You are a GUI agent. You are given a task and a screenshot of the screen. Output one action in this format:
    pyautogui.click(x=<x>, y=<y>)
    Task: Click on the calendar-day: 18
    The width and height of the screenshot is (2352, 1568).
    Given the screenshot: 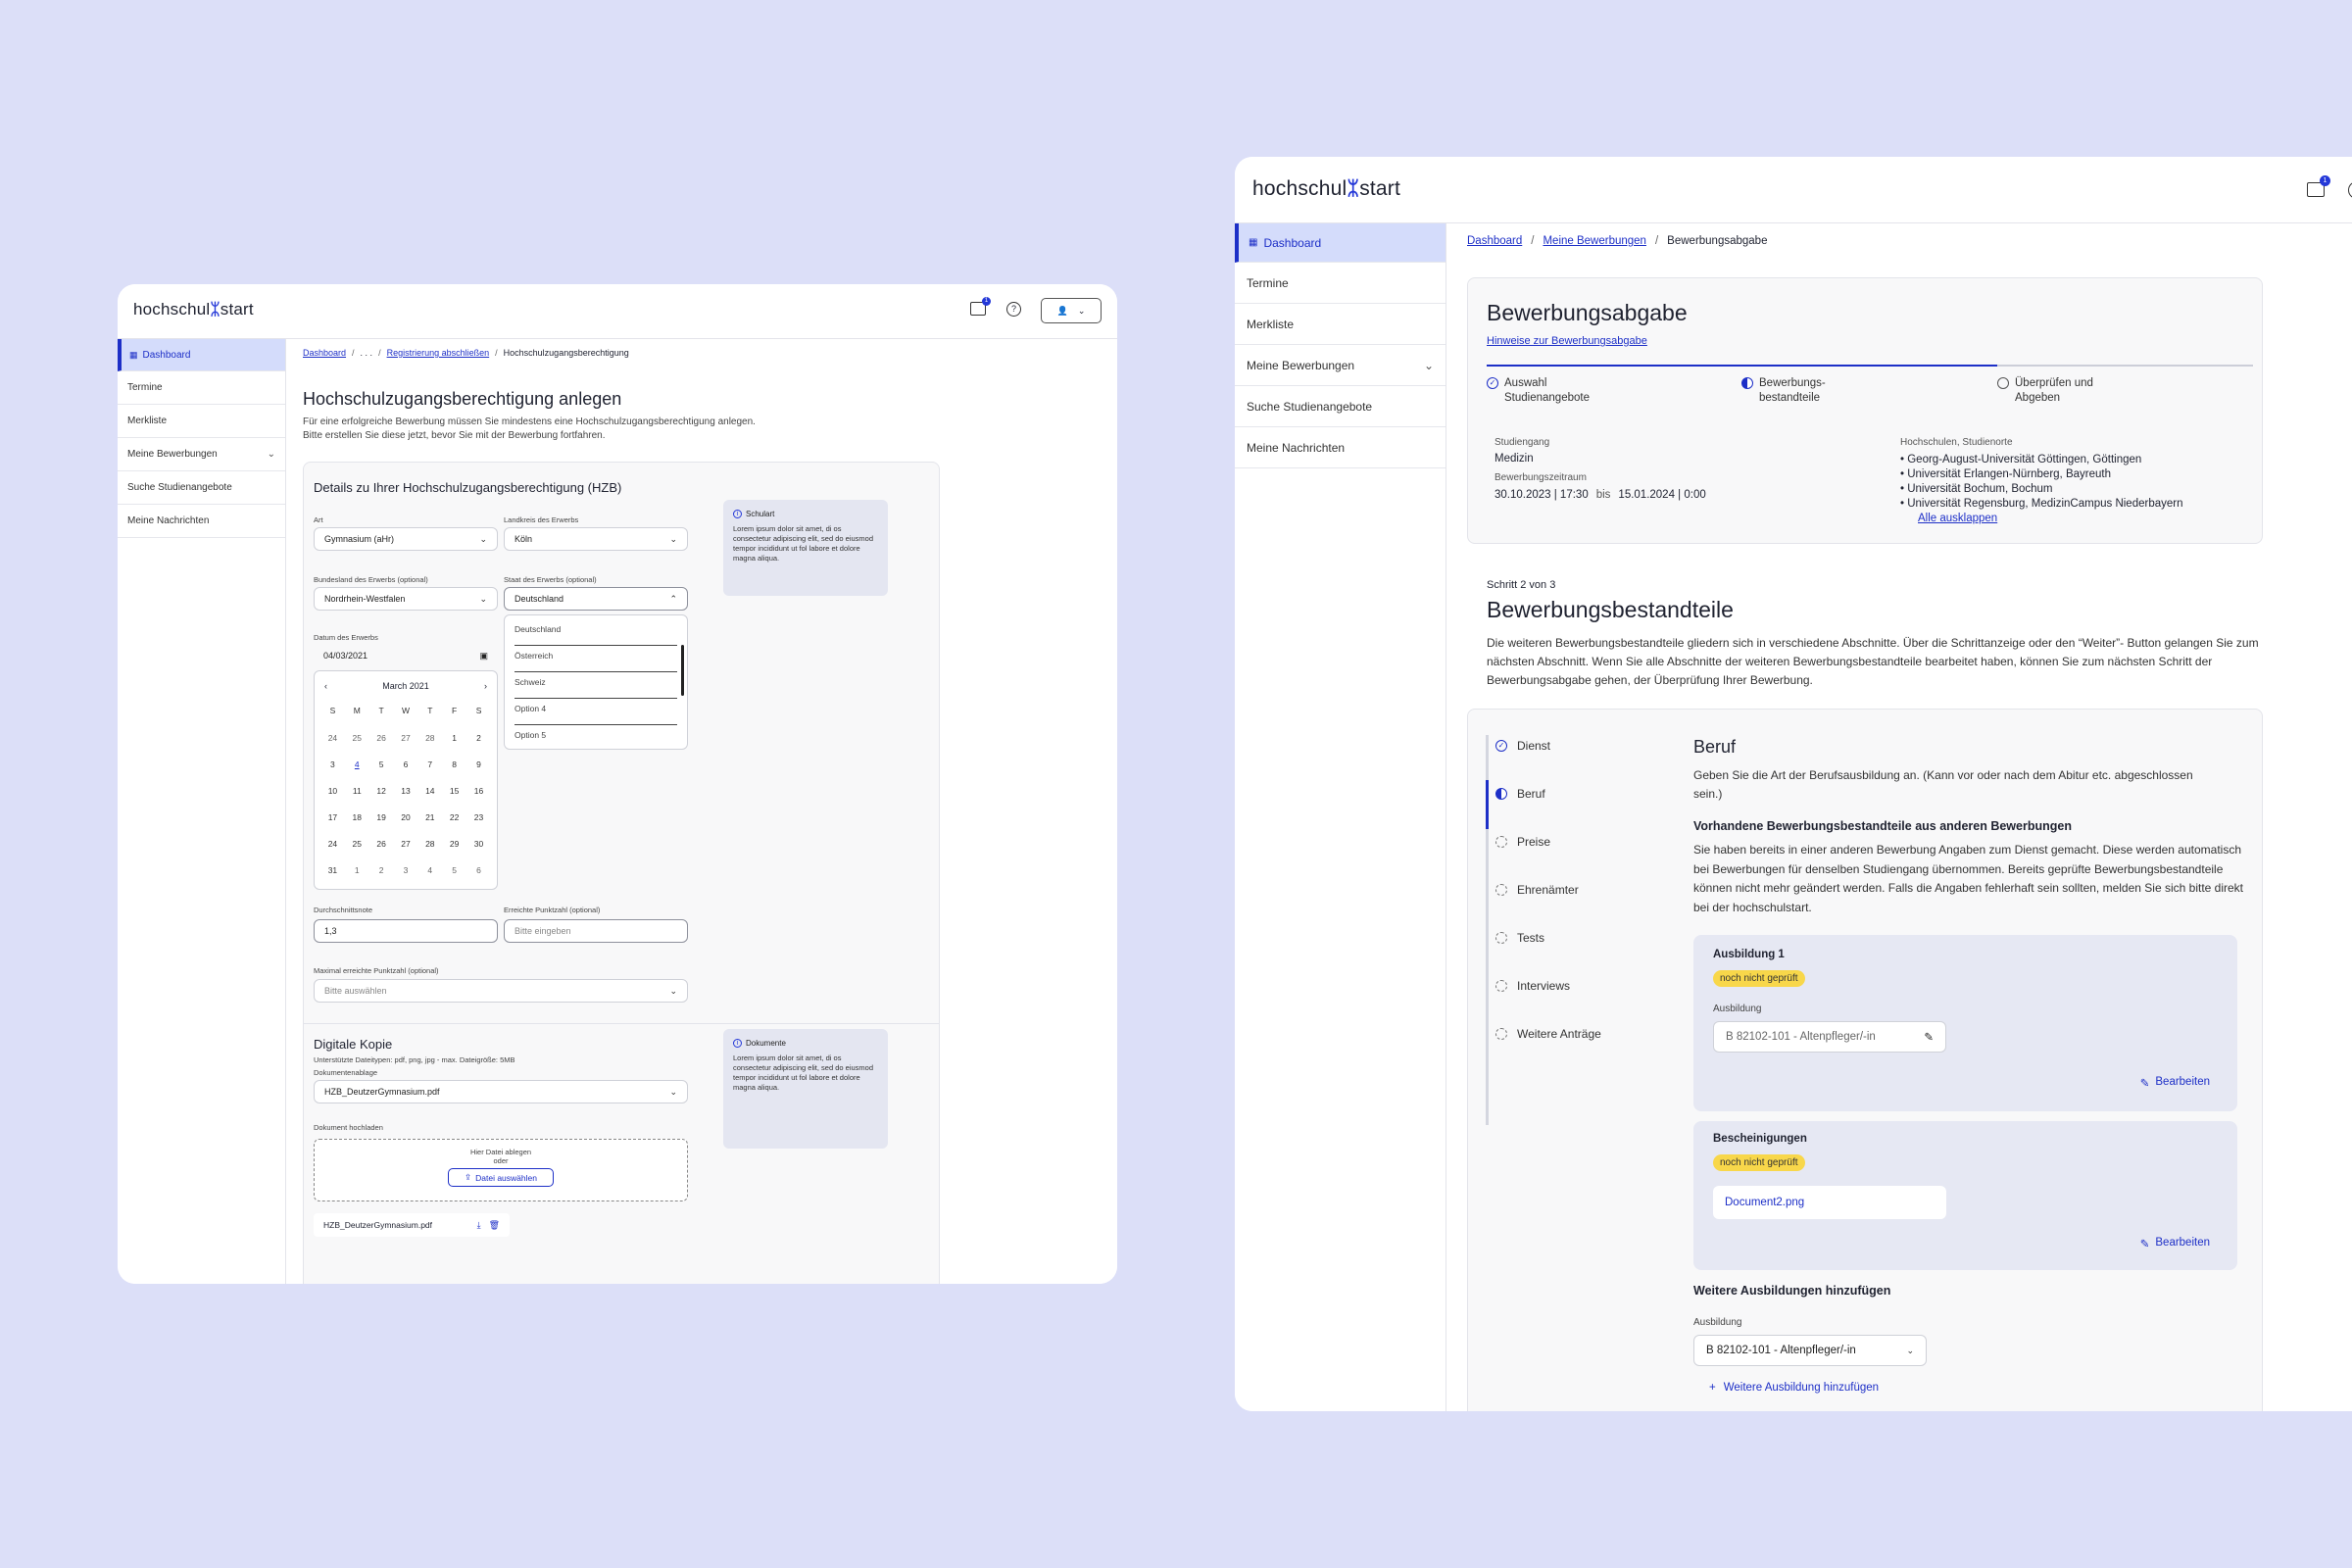 What is the action you would take?
    pyautogui.click(x=357, y=817)
    